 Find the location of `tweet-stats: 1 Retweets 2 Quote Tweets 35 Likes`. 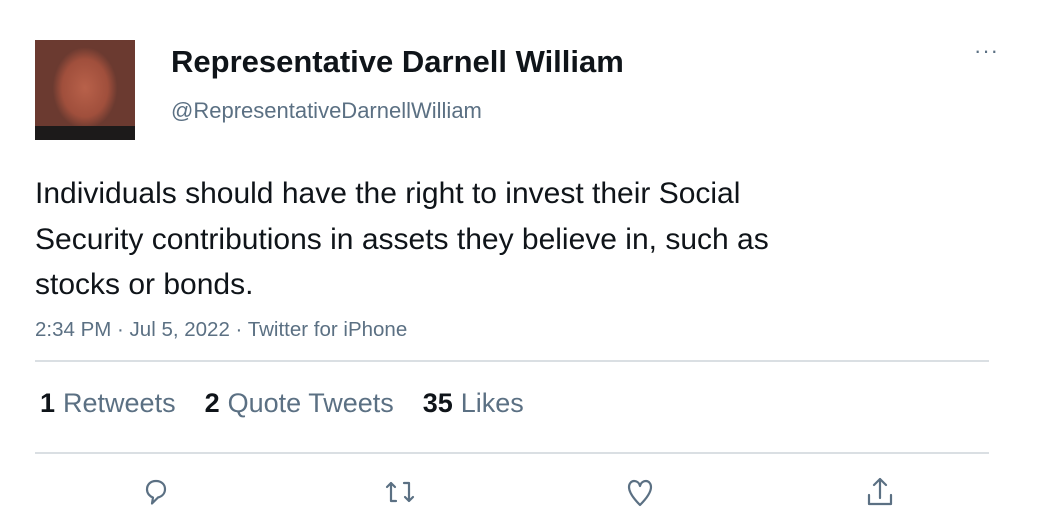

tweet-stats: 1 Retweets 2 Quote Tweets 35 Likes is located at coordinates (282, 403).